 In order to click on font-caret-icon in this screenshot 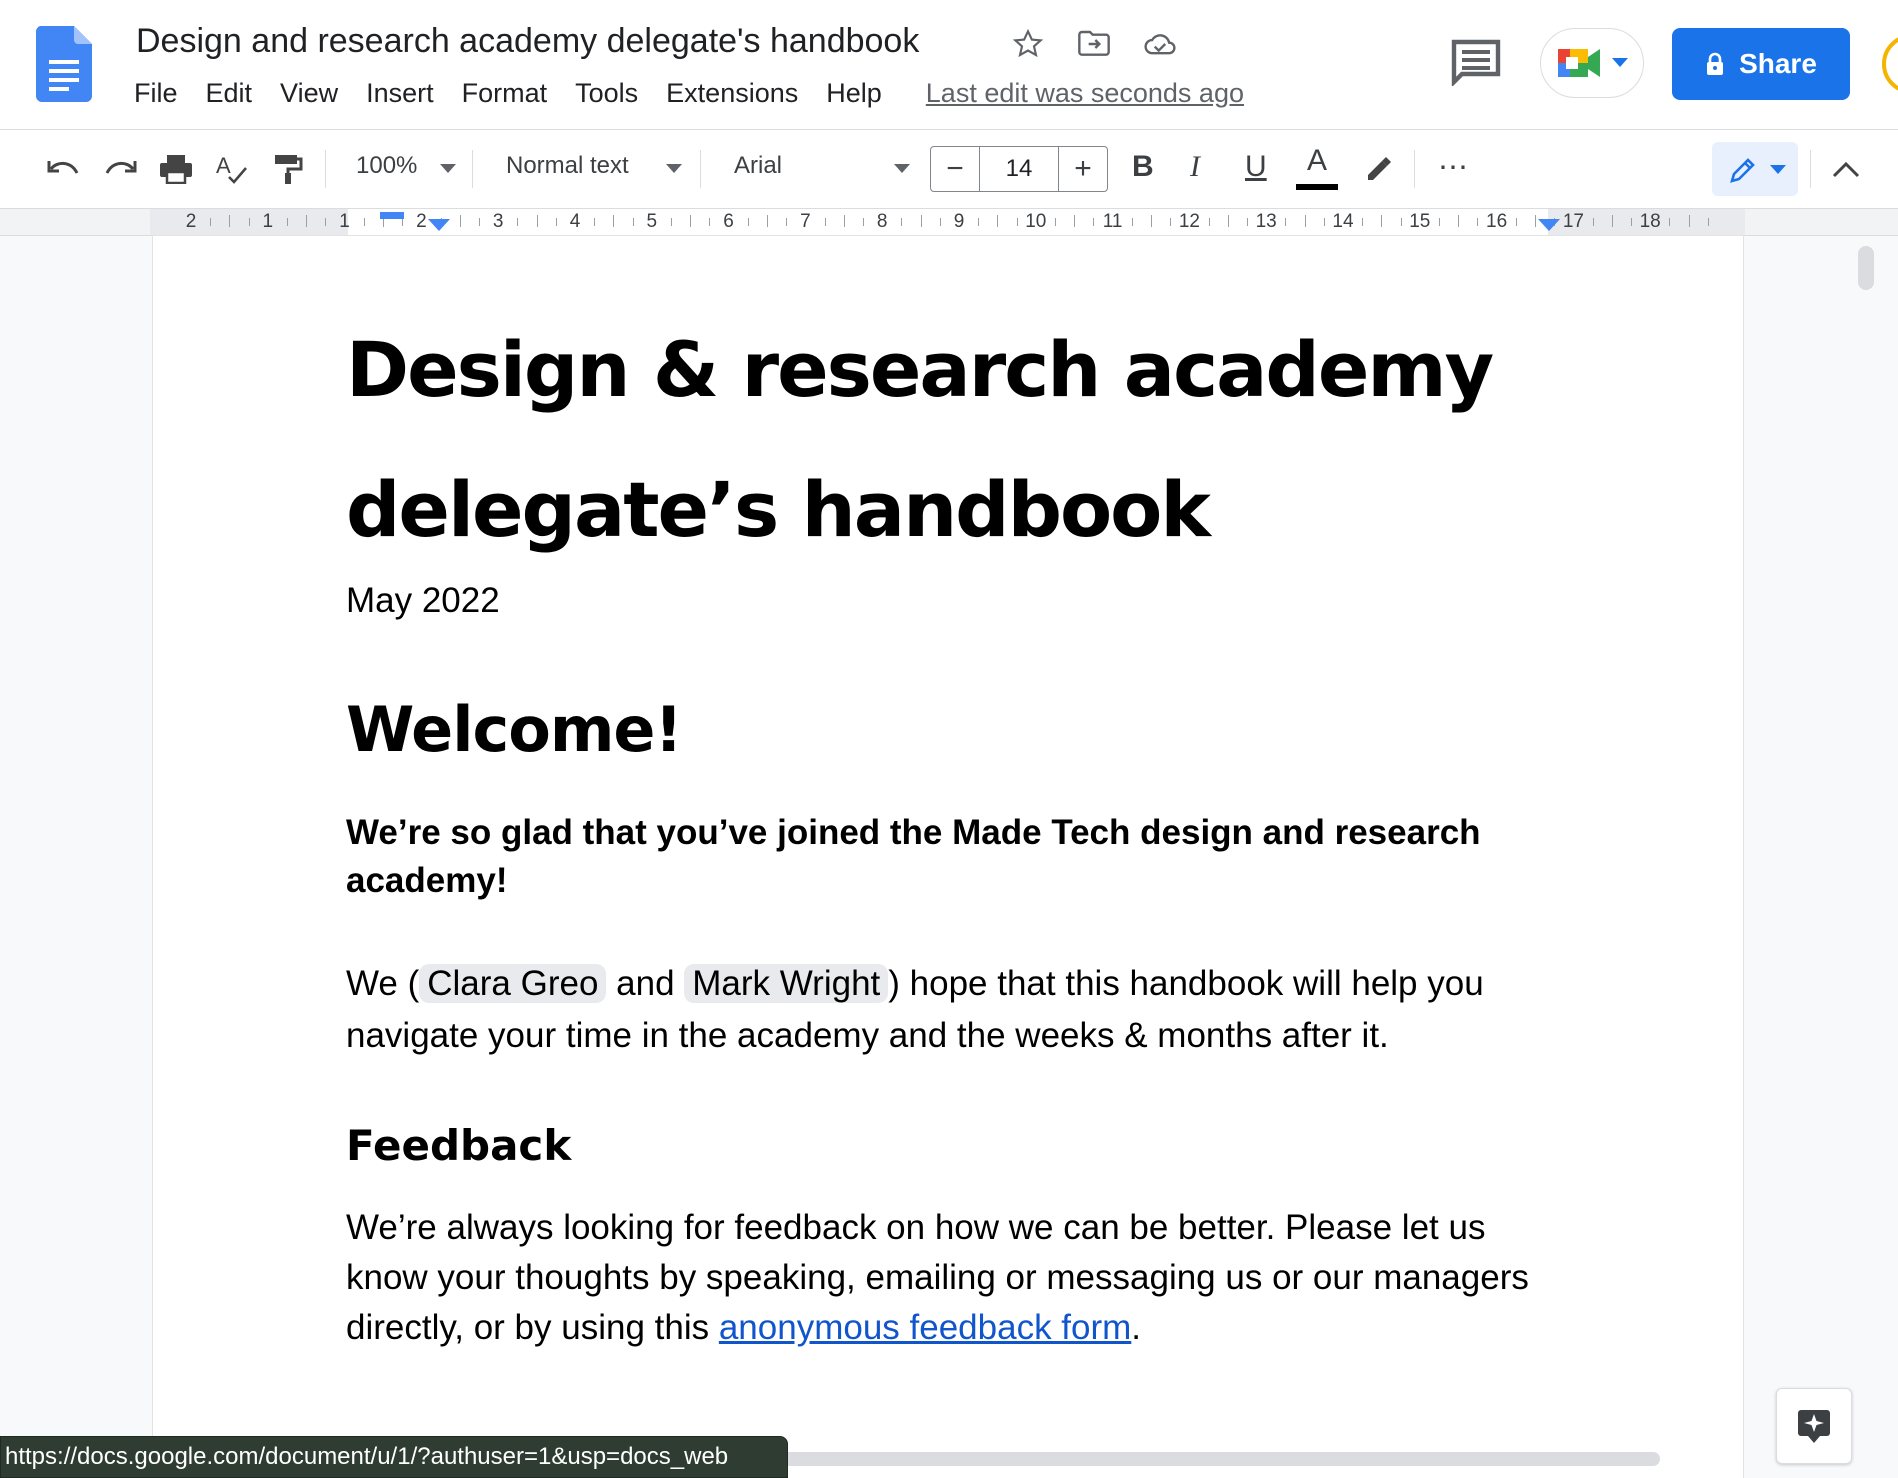, I will do `click(902, 168)`.